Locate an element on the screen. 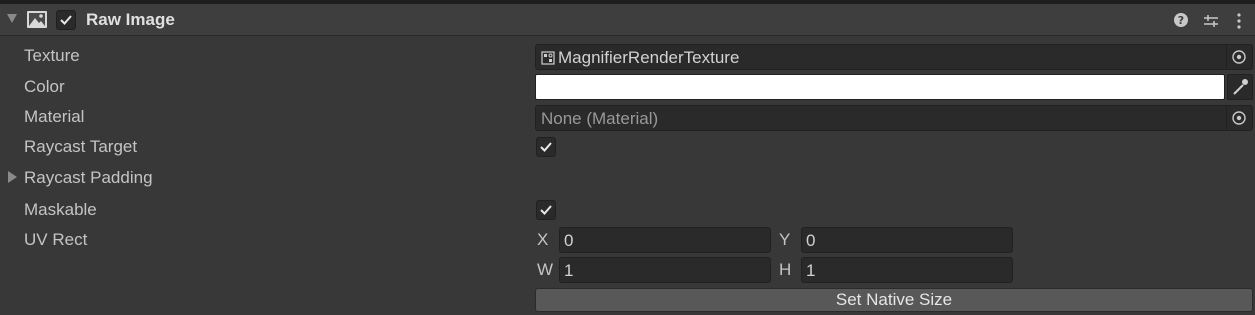 Image resolution: width=1255 pixels, height=315 pixels. component-title: Raw Image is located at coordinates (130, 19).